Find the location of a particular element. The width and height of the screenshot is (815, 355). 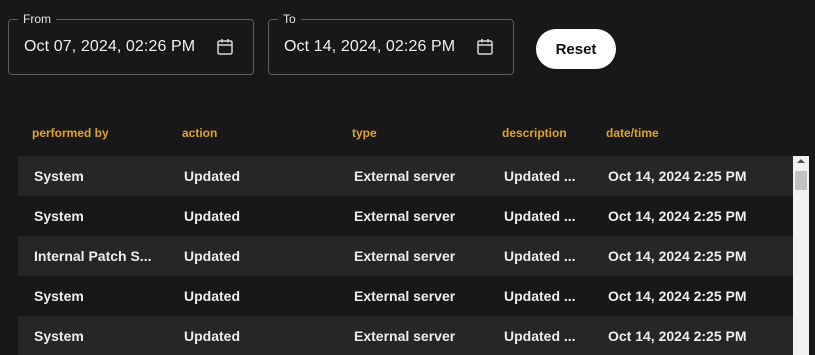

column-header-description: description is located at coordinates (534, 133).